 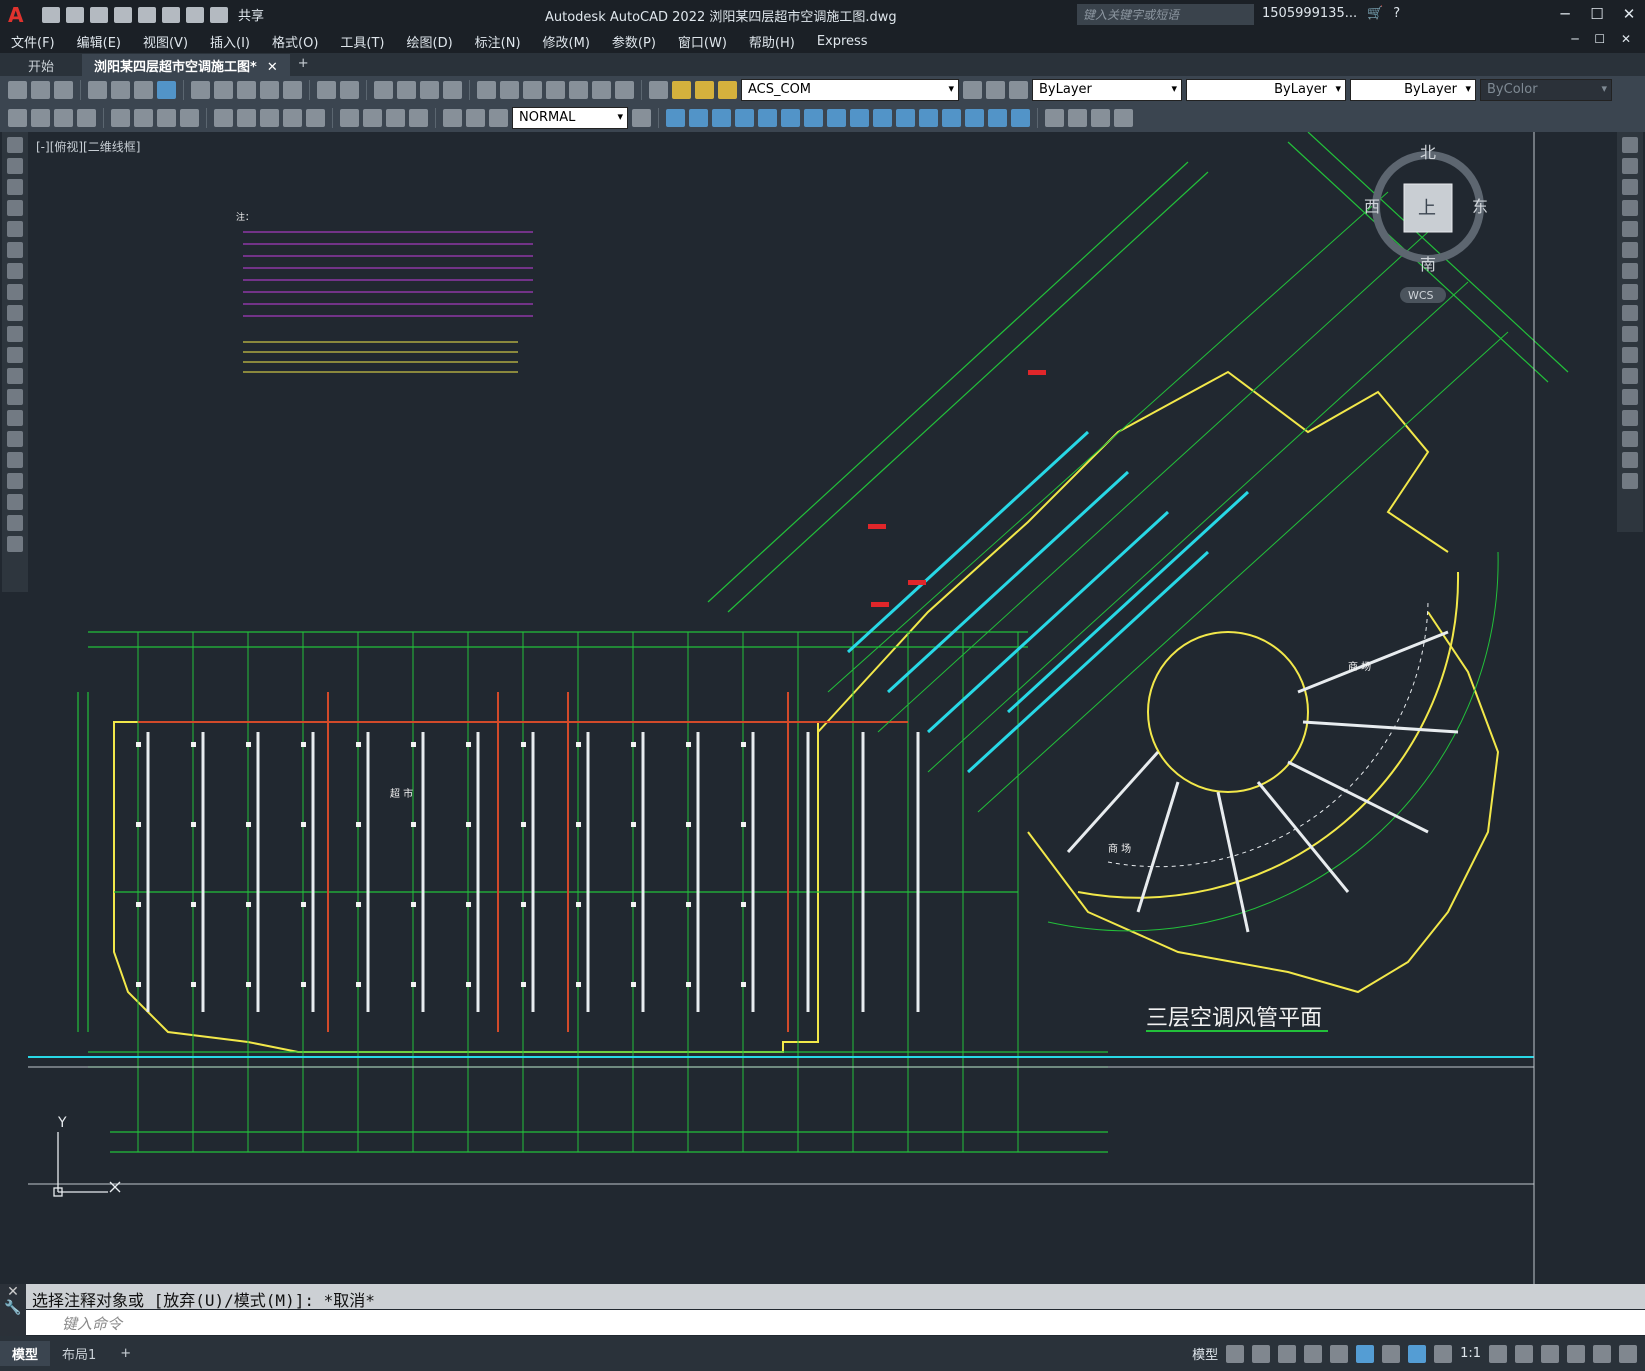 I want to click on trim-icon, so click(x=1630, y=334).